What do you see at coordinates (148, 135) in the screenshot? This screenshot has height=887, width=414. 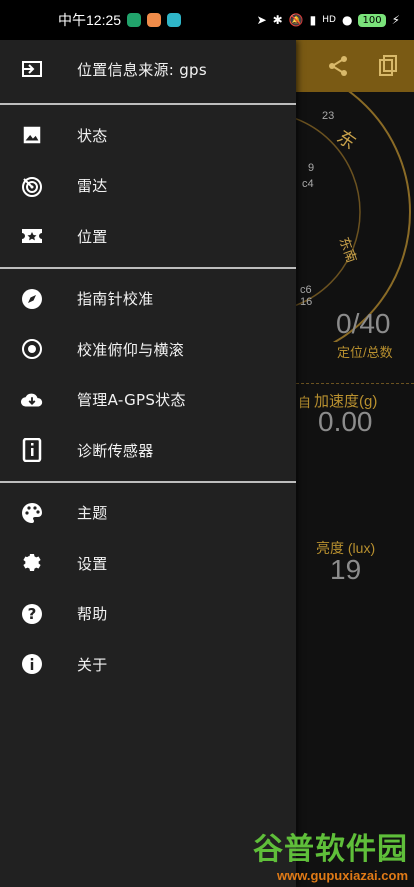 I see `drawer-item-status: 状态` at bounding box center [148, 135].